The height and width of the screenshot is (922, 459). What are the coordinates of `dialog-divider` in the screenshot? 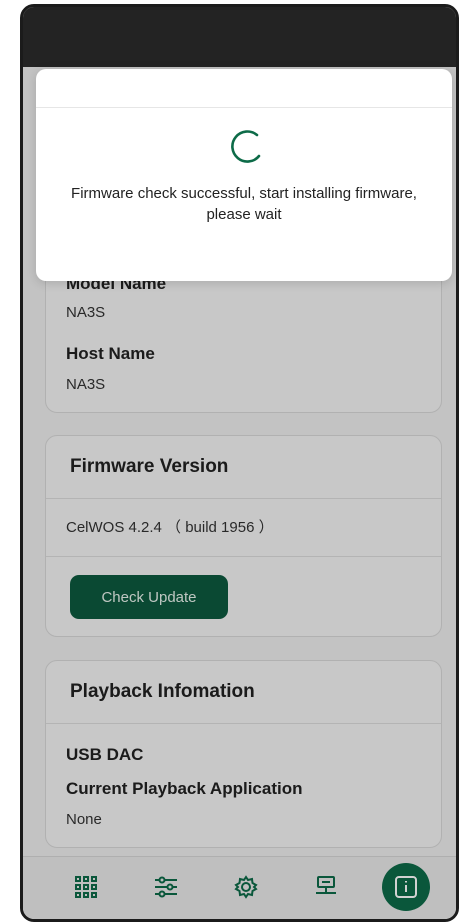 It's located at (244, 107).